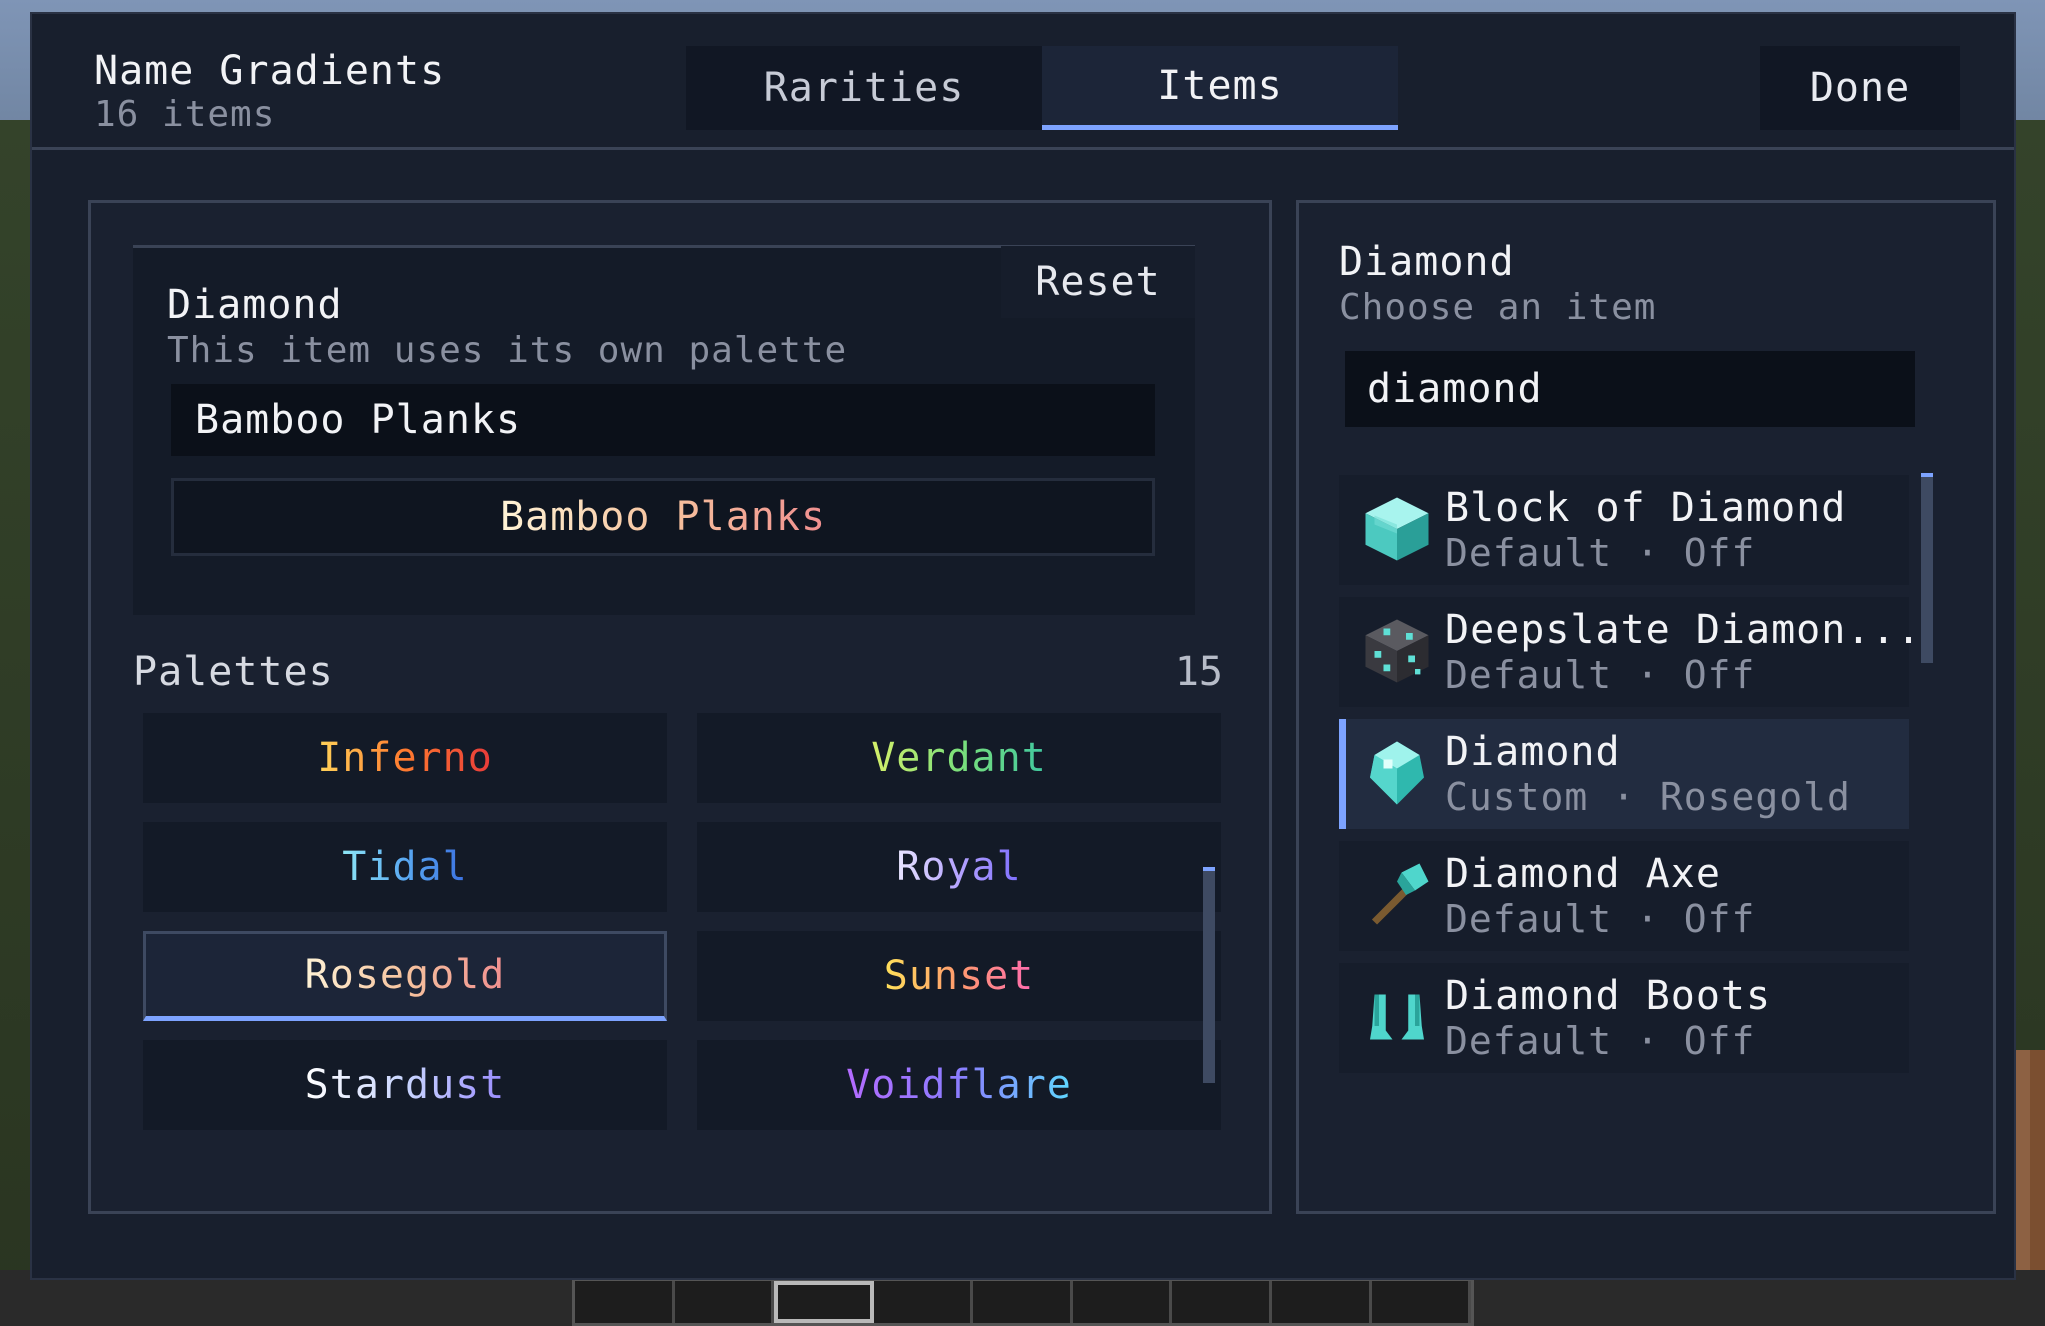 The width and height of the screenshot is (2045, 1326). What do you see at coordinates (255, 305) in the screenshot?
I see `selected-item-title: Diamond` at bounding box center [255, 305].